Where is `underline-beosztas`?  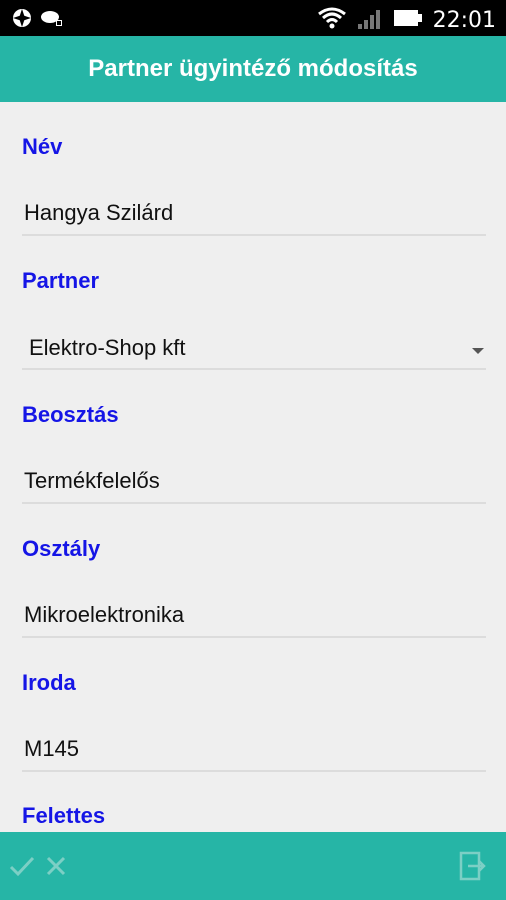 underline-beosztas is located at coordinates (254, 503).